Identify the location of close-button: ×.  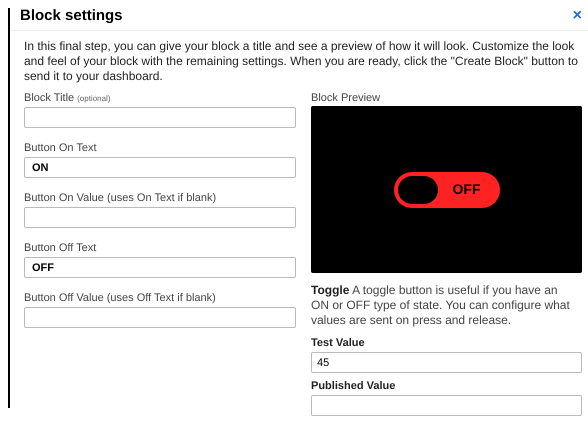
(577, 16).